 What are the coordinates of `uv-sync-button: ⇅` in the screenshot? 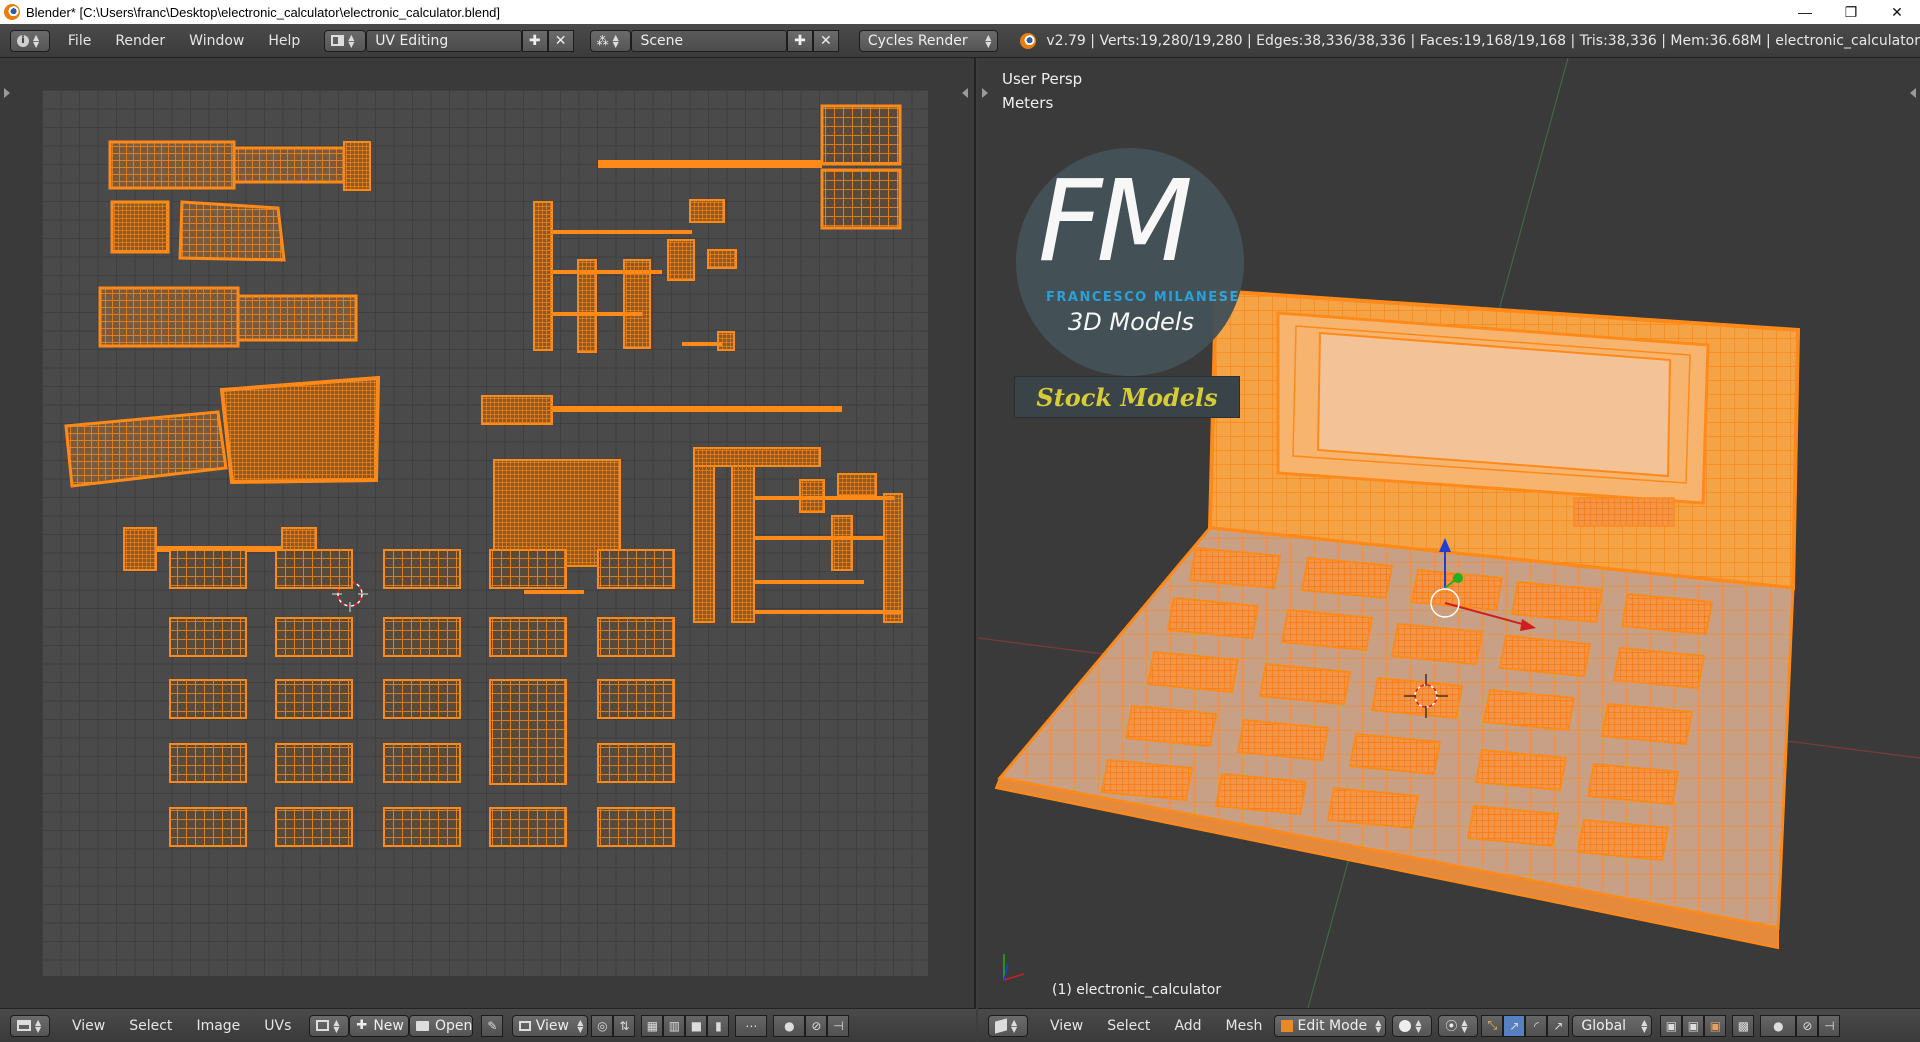 It's located at (624, 1025).